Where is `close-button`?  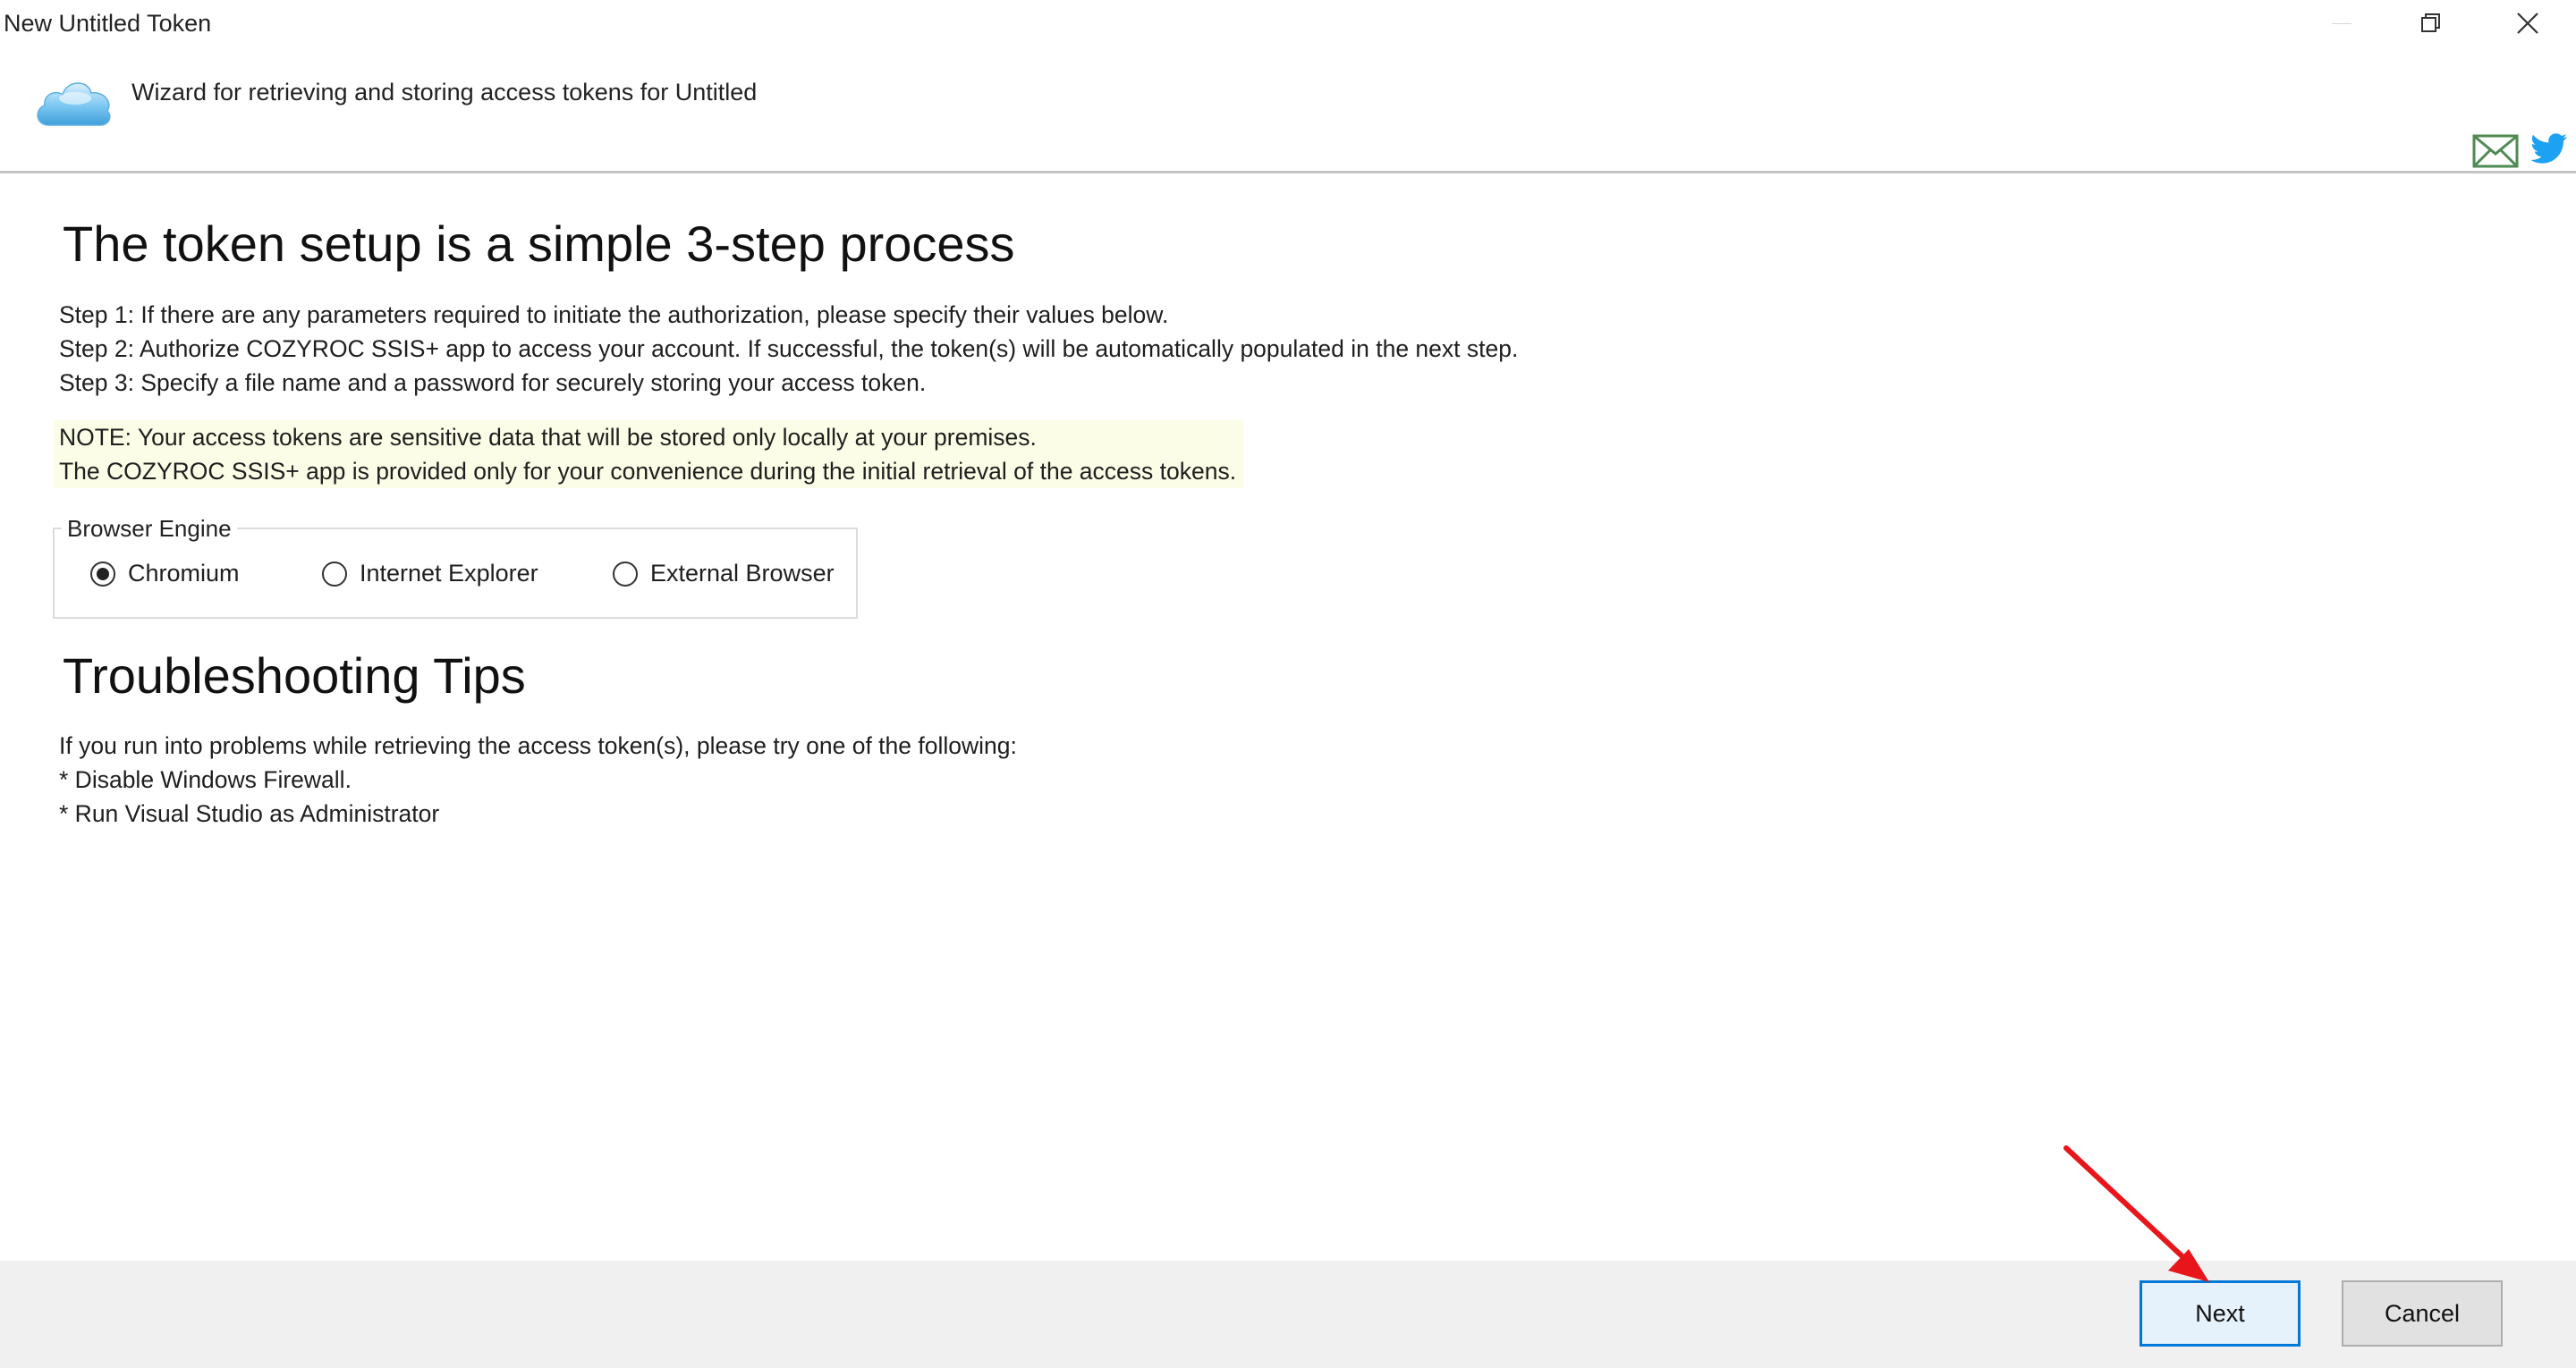 close-button is located at coordinates (2528, 23).